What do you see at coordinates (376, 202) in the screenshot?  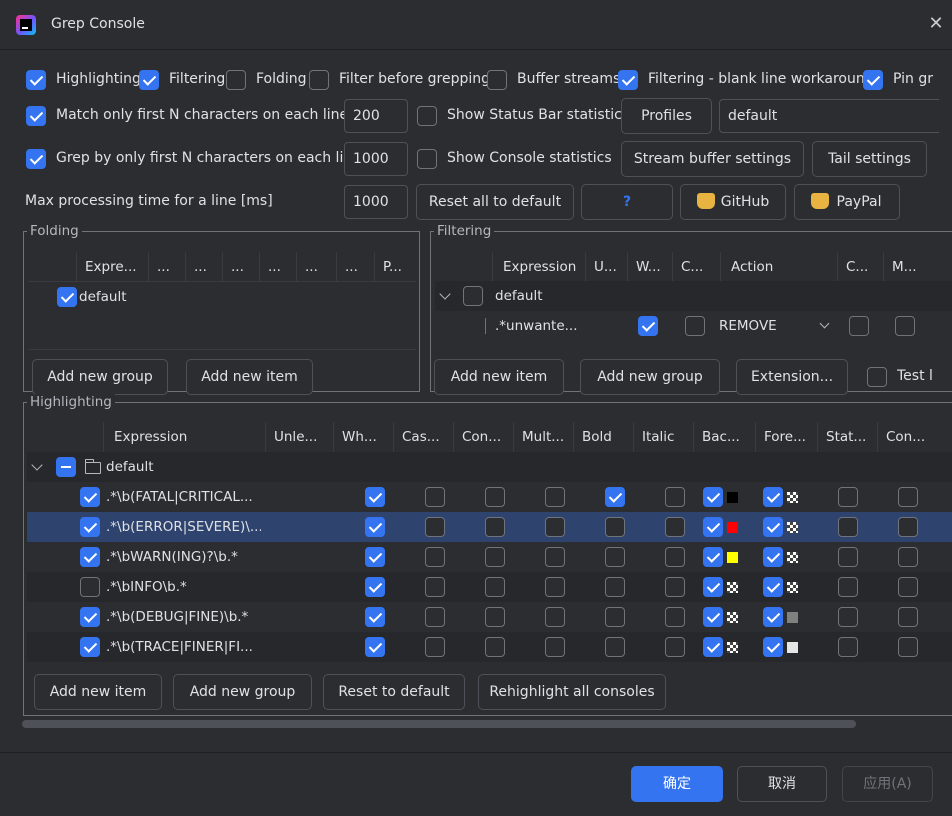 I see `max-processing-input: 1000` at bounding box center [376, 202].